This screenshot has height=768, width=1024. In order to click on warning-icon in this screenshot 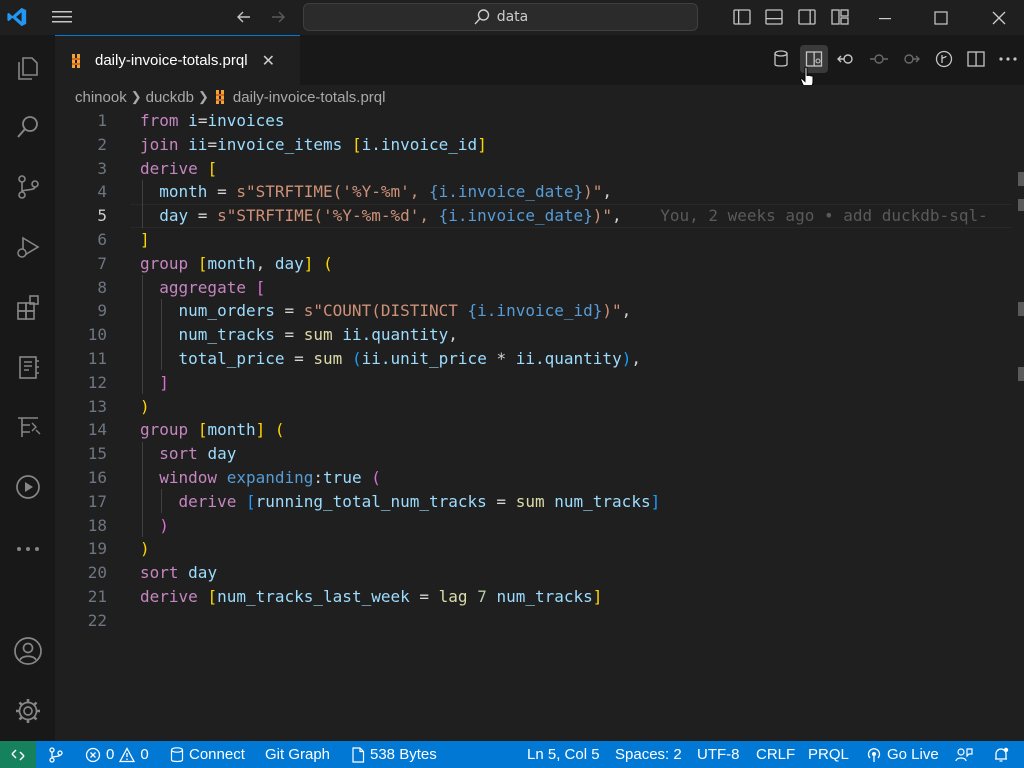, I will do `click(127, 754)`.